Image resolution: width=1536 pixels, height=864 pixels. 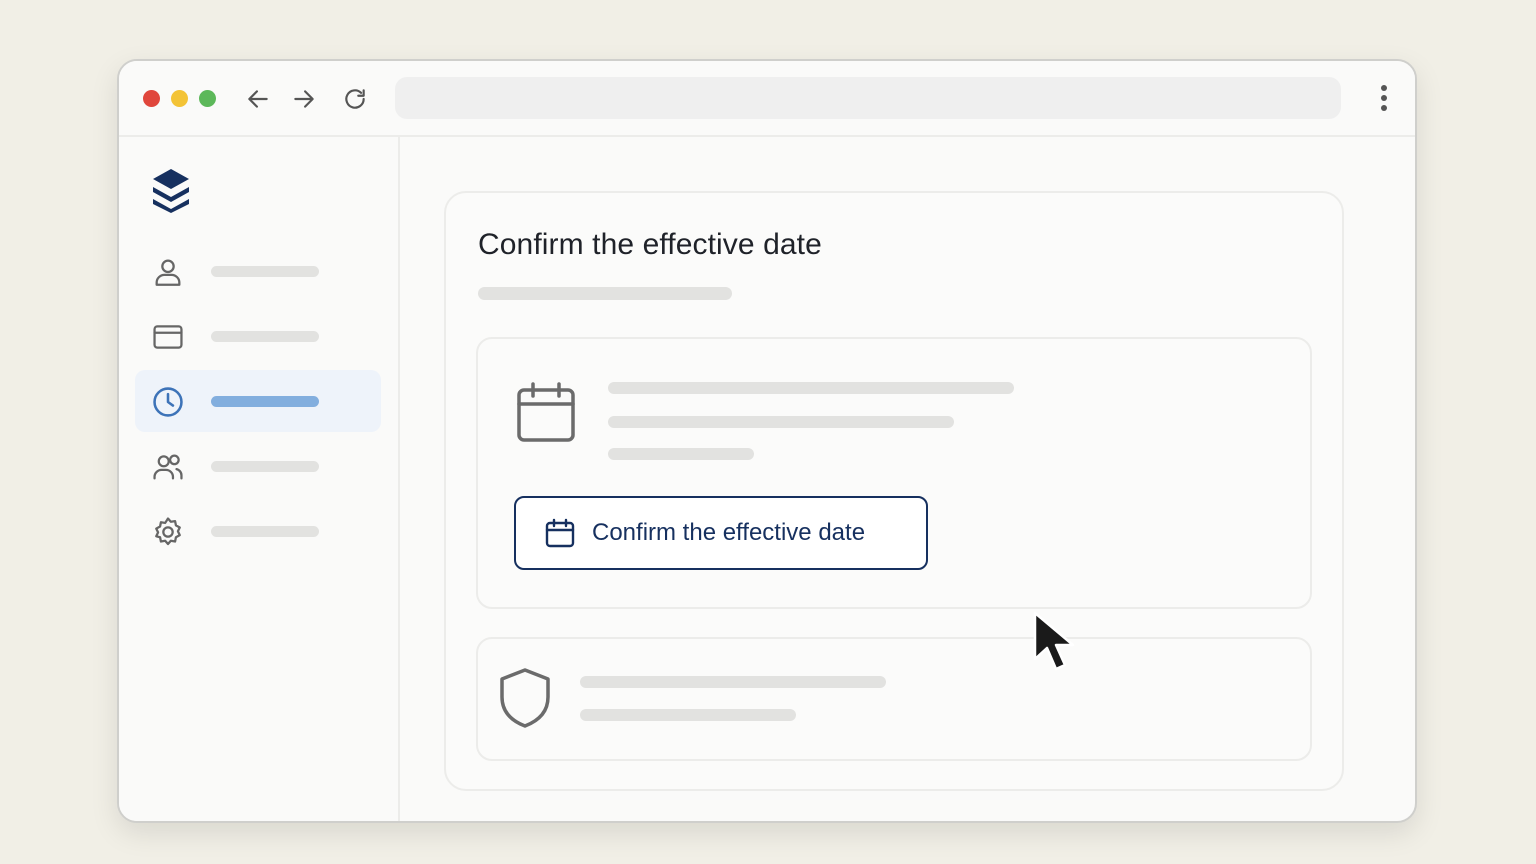 What do you see at coordinates (729, 532) in the screenshot?
I see `confirm-button-label: Confirm the effective date` at bounding box center [729, 532].